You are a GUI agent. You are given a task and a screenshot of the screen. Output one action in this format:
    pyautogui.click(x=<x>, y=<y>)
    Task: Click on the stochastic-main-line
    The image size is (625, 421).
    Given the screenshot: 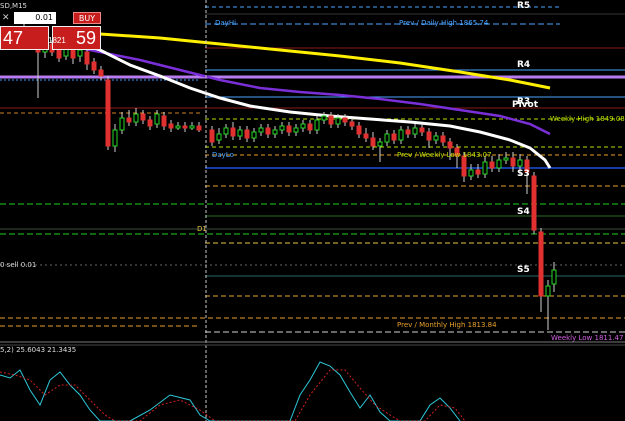 What is the action you would take?
    pyautogui.click(x=230, y=391)
    